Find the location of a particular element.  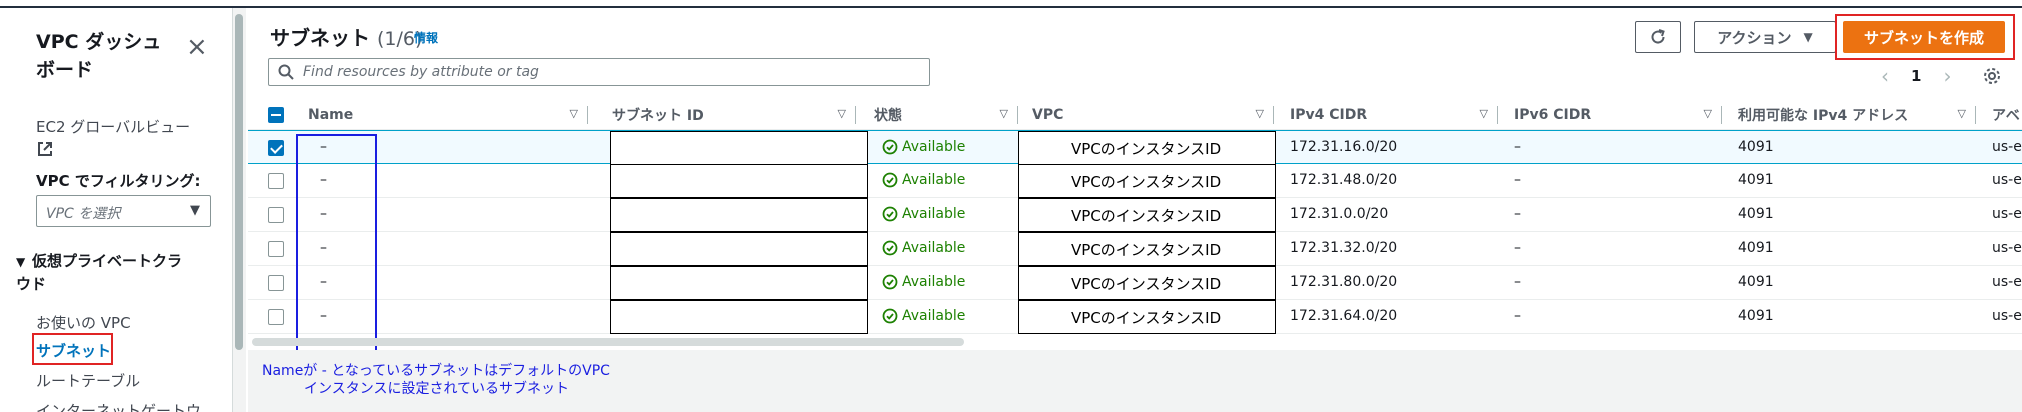

sidebar-group-vpc: ▼ 仮想プライベートクラウド is located at coordinates (106, 272).